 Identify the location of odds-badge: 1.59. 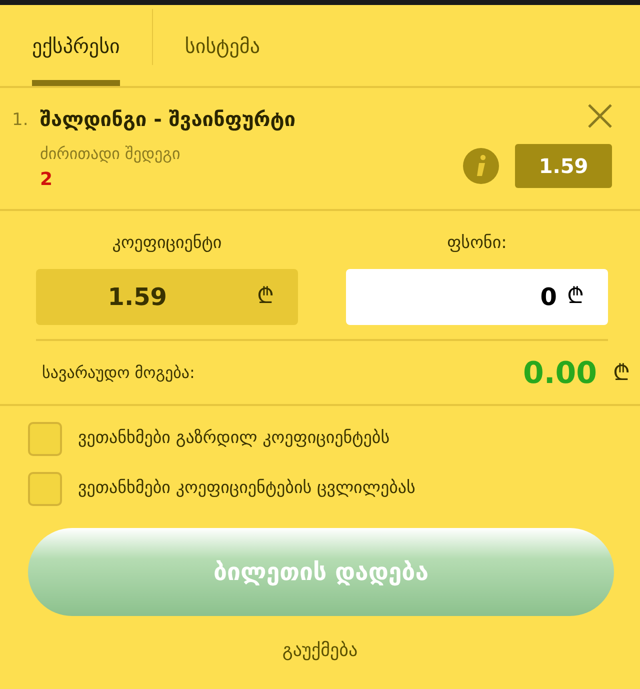
(563, 166).